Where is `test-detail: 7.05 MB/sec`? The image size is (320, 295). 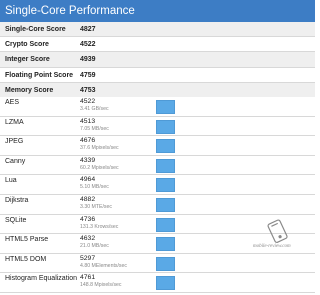
test-detail: 7.05 MB/sec is located at coordinates (94, 128).